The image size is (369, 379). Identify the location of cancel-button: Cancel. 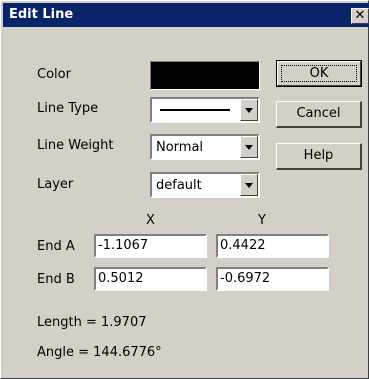
(319, 114).